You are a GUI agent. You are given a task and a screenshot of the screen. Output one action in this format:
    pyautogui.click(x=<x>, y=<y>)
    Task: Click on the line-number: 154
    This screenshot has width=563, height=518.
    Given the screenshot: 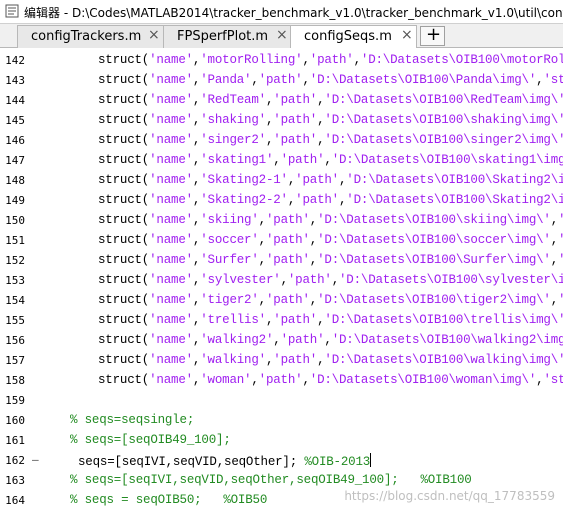 What is the action you would take?
    pyautogui.click(x=15, y=300)
    